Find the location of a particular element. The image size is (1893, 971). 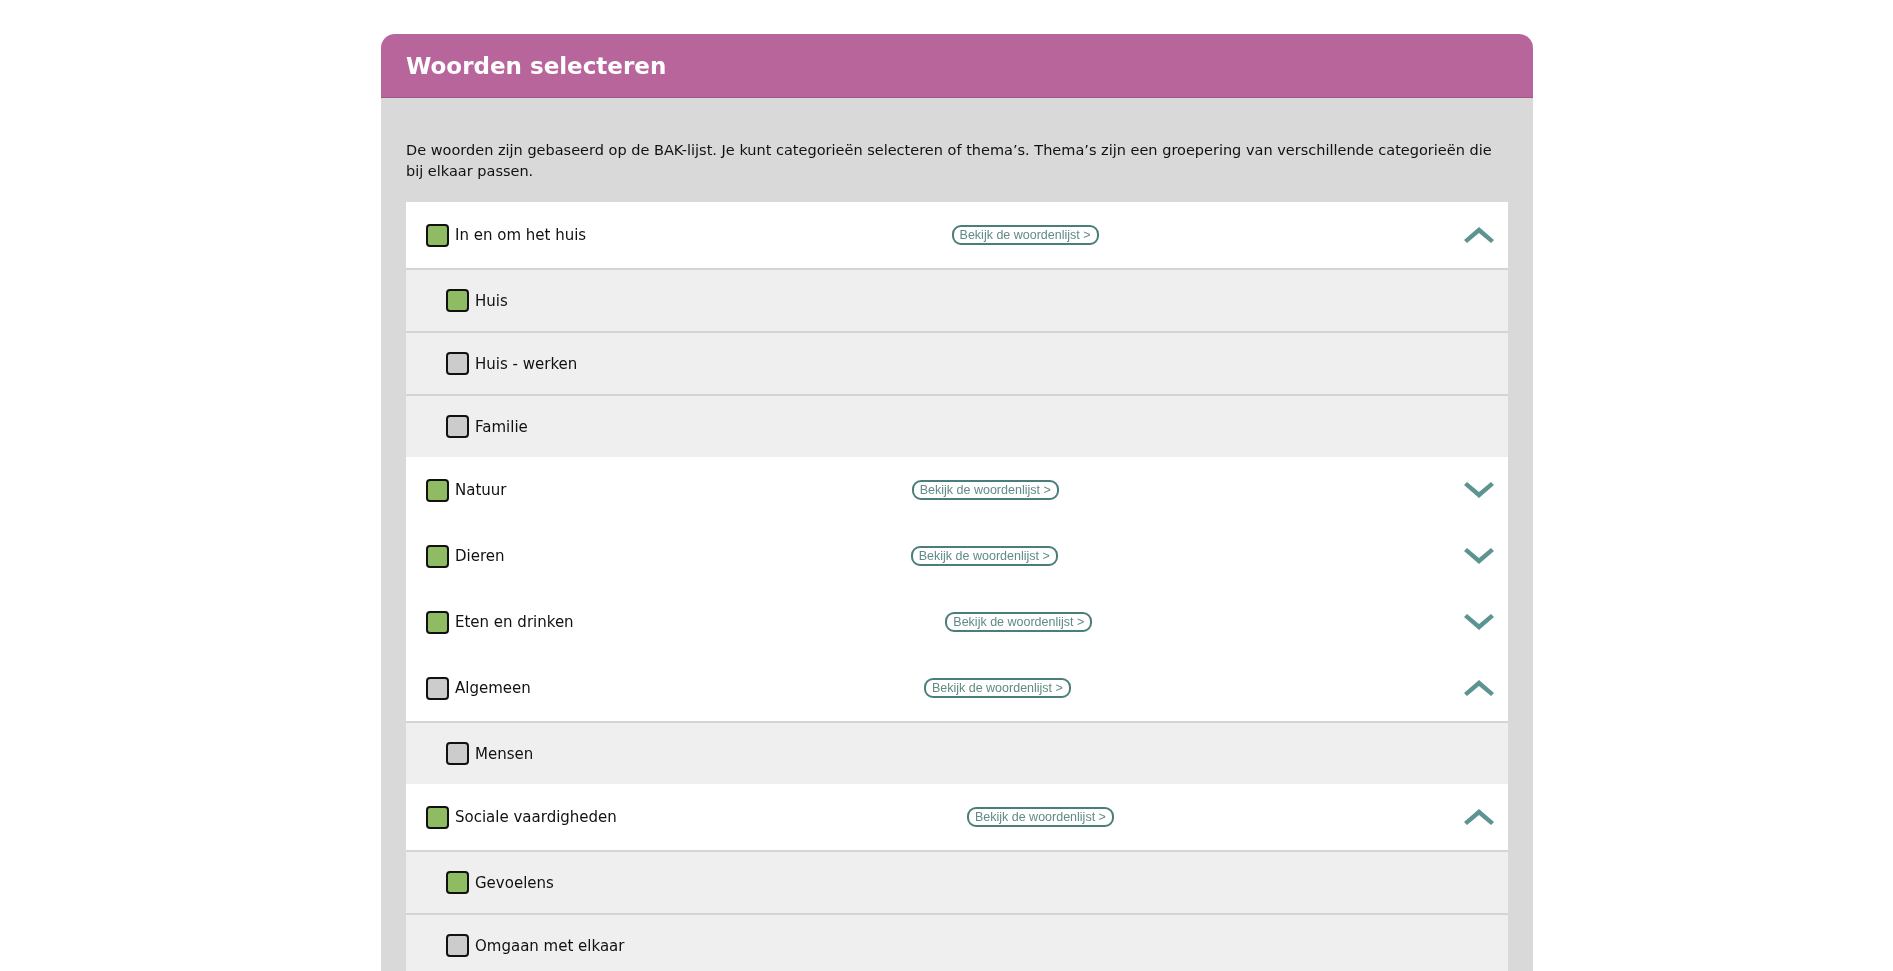

theme-label: Dieren is located at coordinates (480, 556).